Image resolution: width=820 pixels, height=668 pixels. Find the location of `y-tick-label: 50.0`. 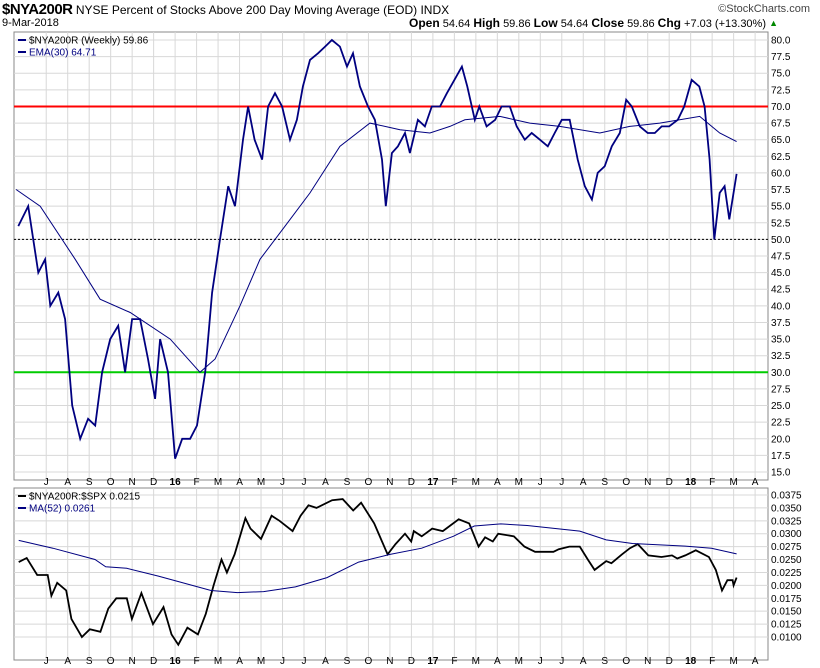

y-tick-label: 50.0 is located at coordinates (781, 240).